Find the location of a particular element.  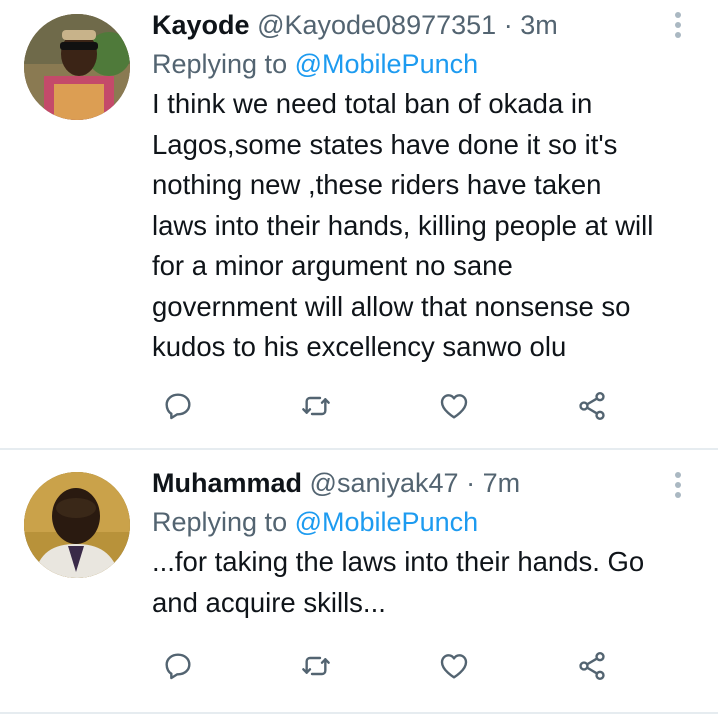

author-name: Muhammad is located at coordinates (227, 483).